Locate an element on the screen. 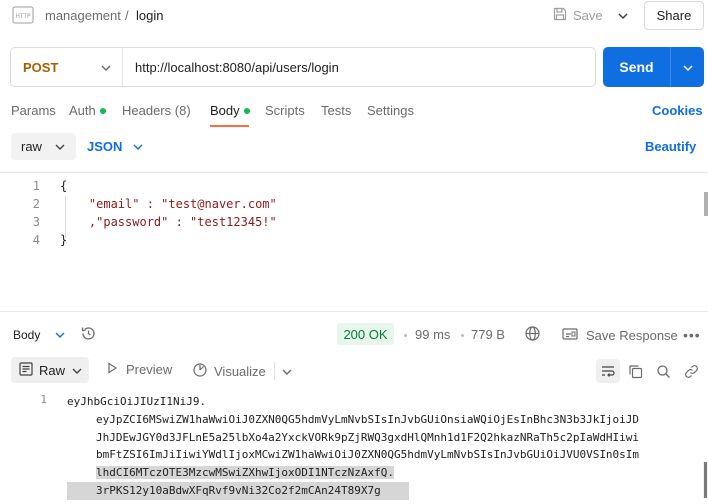  tab-body: Body is located at coordinates (230, 110).